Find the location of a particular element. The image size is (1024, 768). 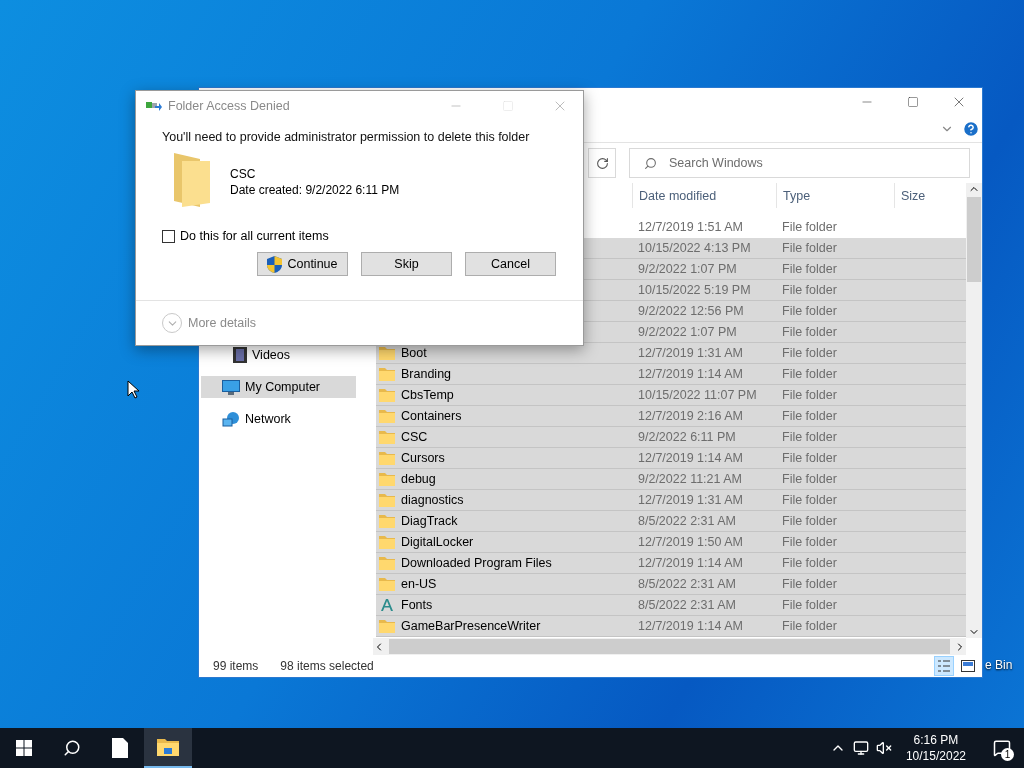

file-row: Cursors 12/7/2019 1:14 AM File folder is located at coordinates (671, 458).